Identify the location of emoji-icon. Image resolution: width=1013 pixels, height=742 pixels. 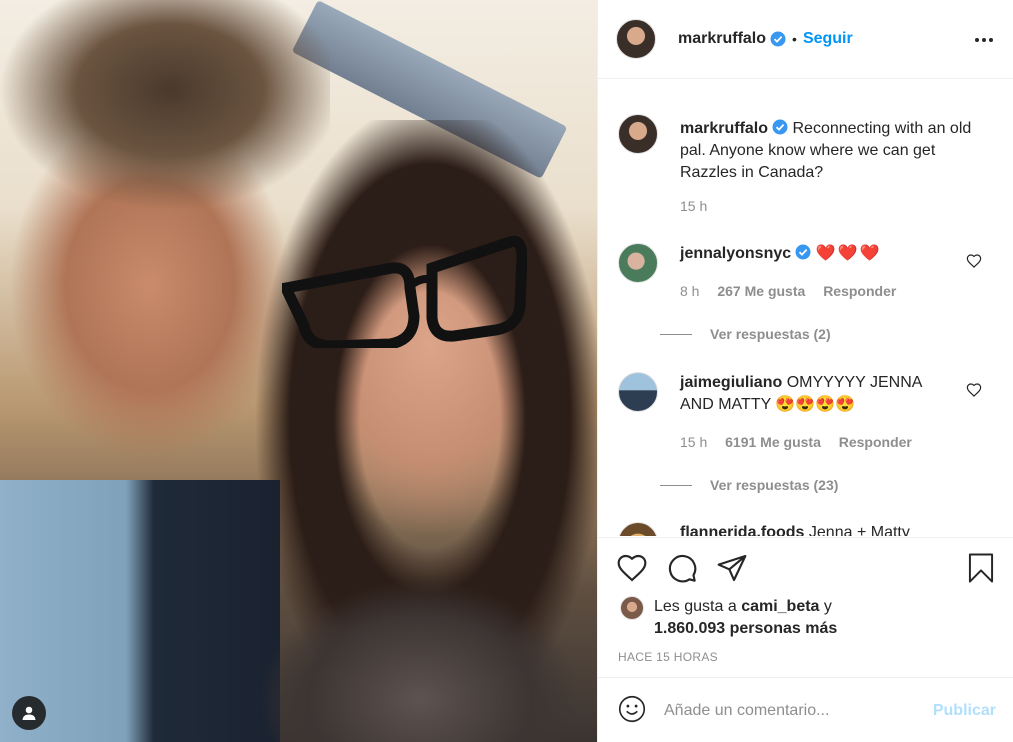
(632, 709).